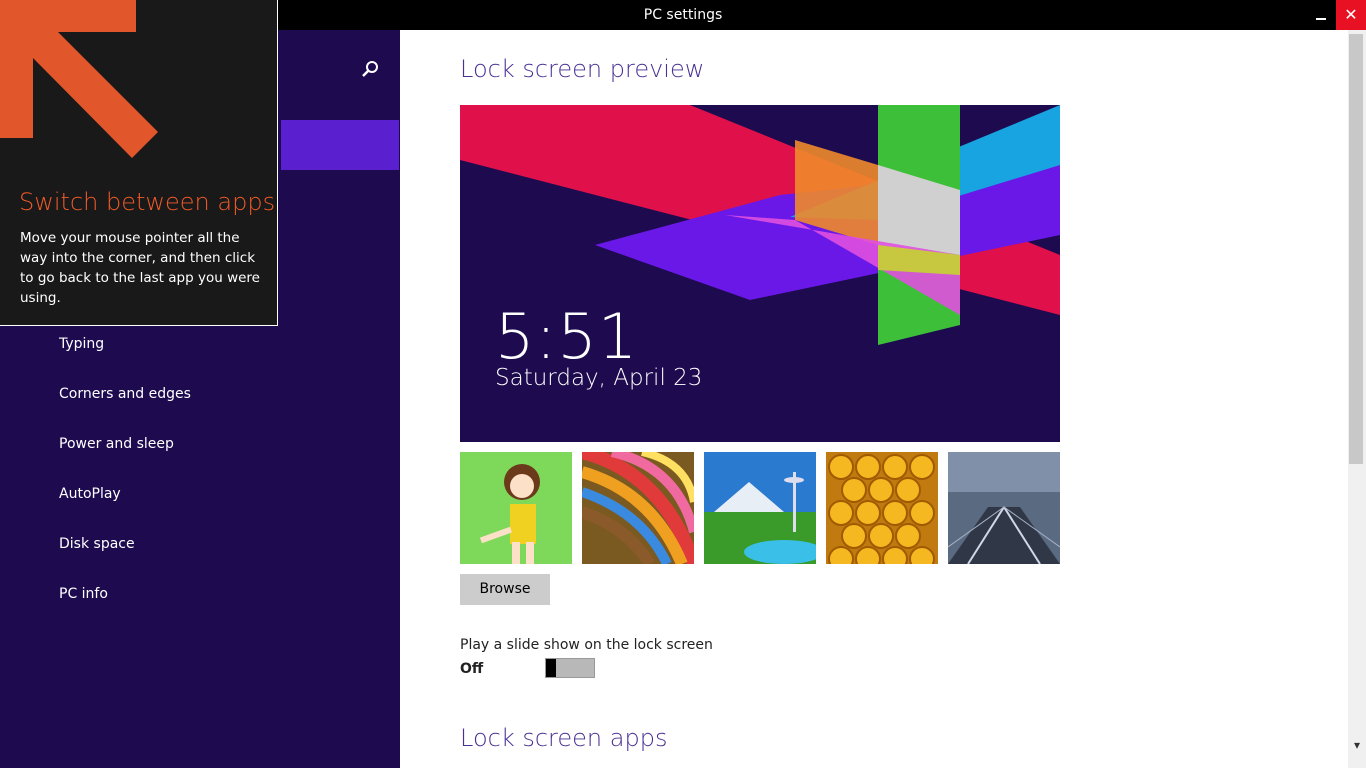 This screenshot has width=1366, height=768. Describe the element at coordinates (97, 544) in the screenshot. I see `sidebar-item-disk-space: Disk space` at that location.